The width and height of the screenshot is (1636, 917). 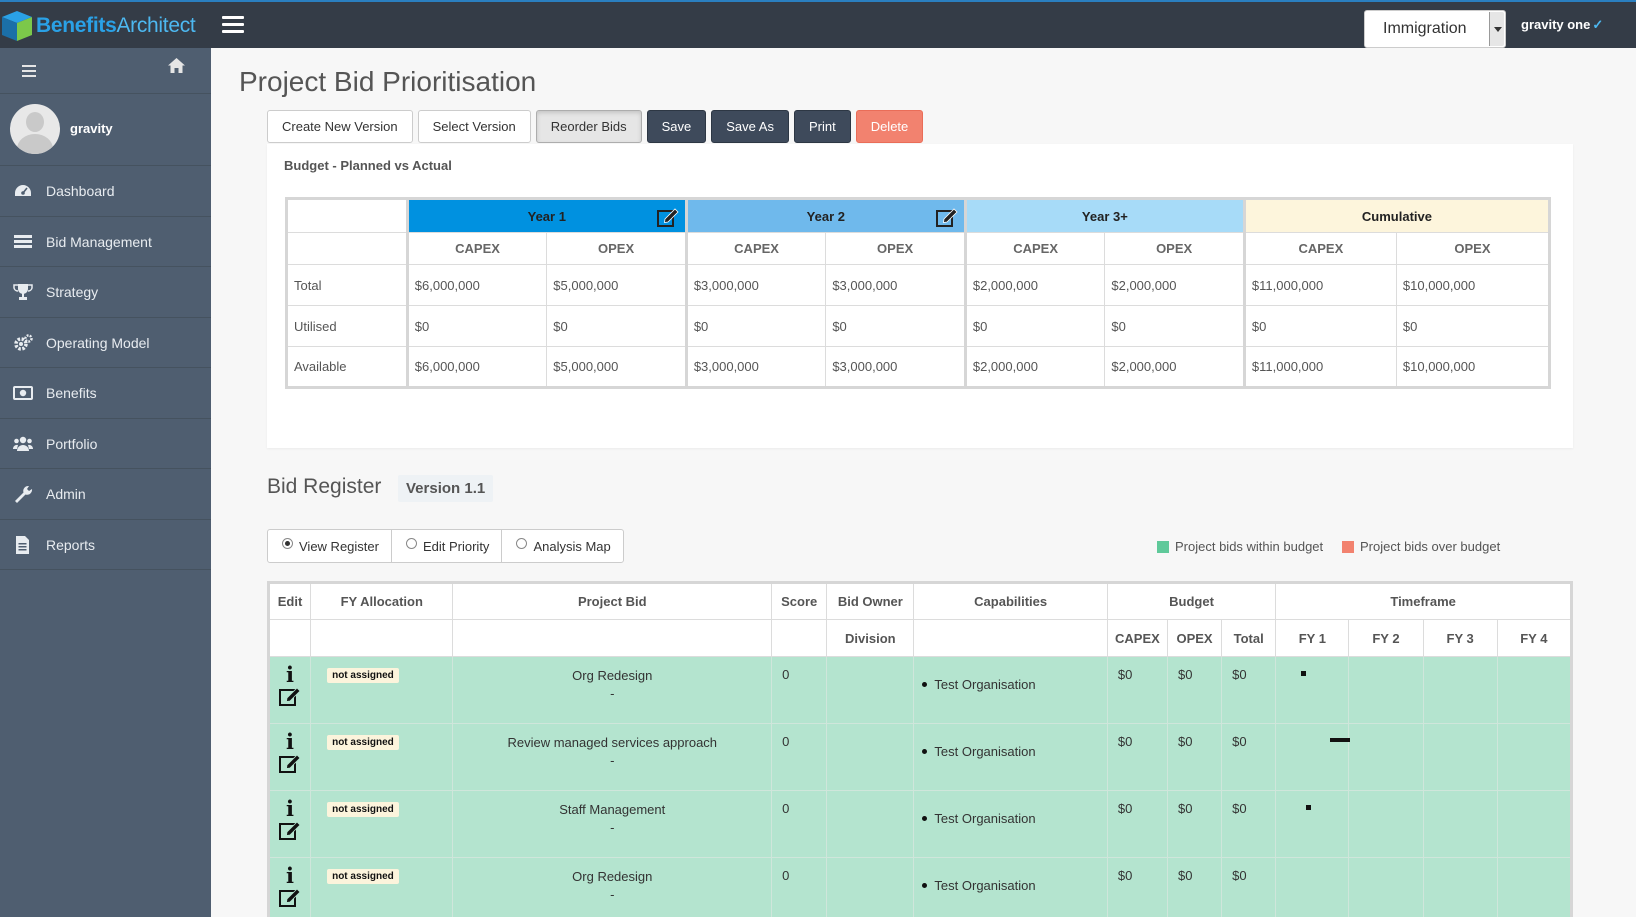 I want to click on sidebar-item-benefits: Benefits, so click(x=105, y=393).